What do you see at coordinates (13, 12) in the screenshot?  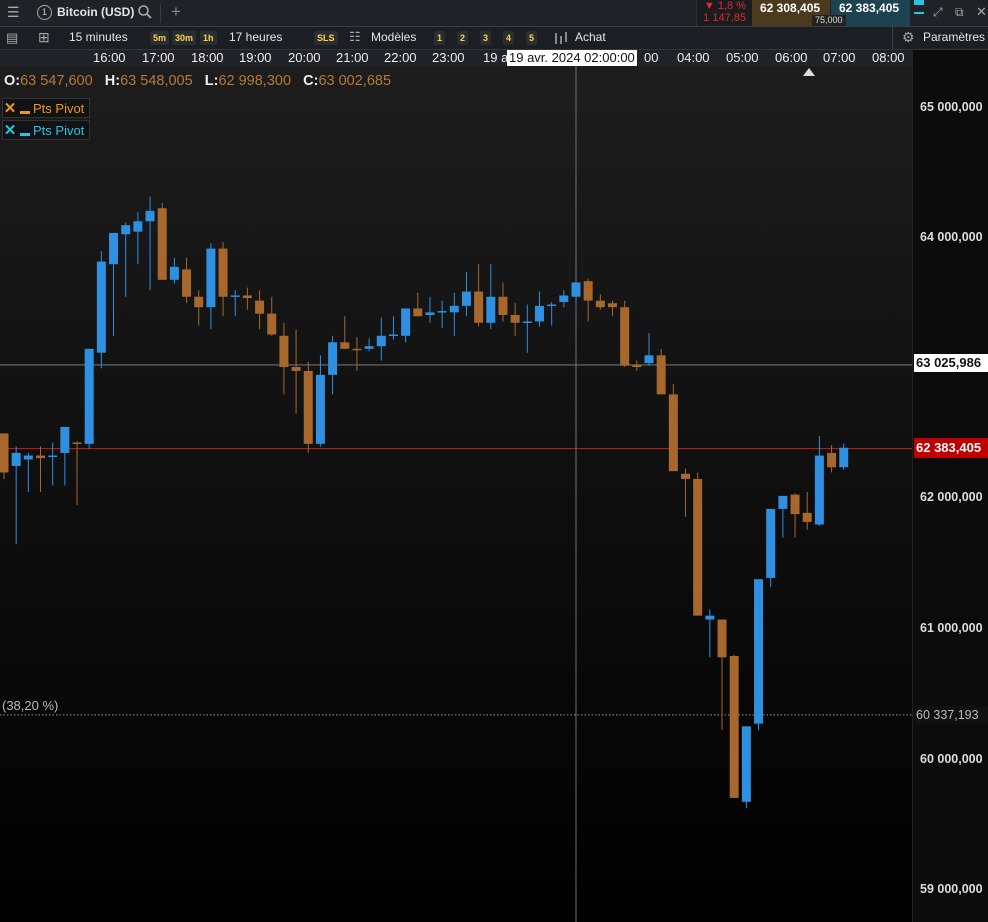 I see `menu-icon: ☰` at bounding box center [13, 12].